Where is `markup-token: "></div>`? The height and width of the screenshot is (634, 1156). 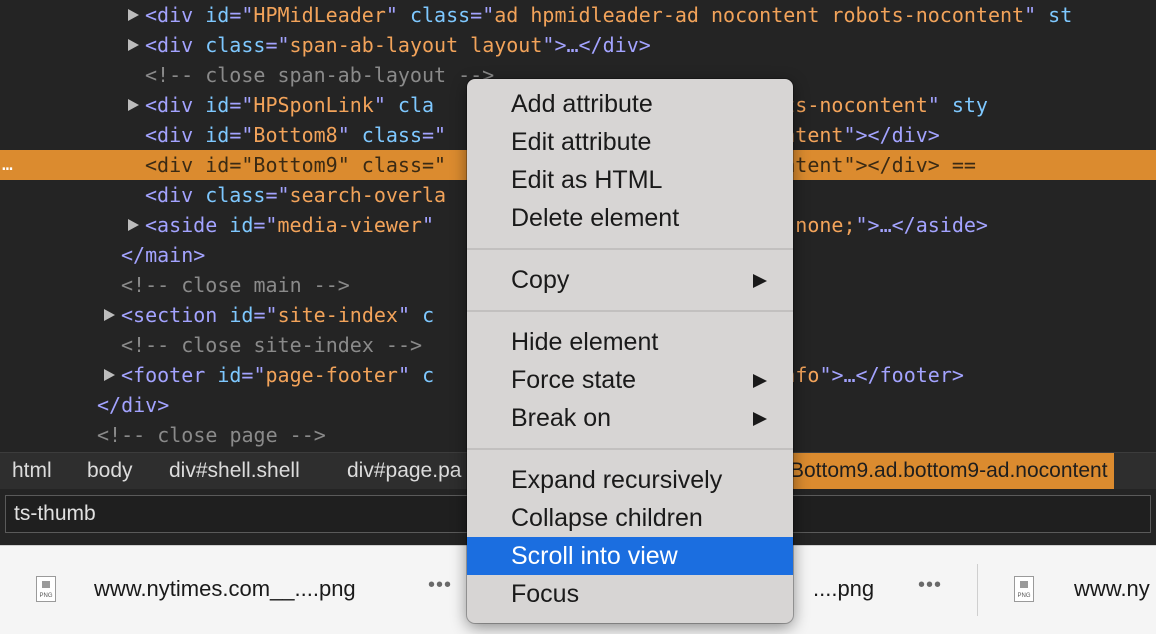 markup-token: "></div> is located at coordinates (891, 135).